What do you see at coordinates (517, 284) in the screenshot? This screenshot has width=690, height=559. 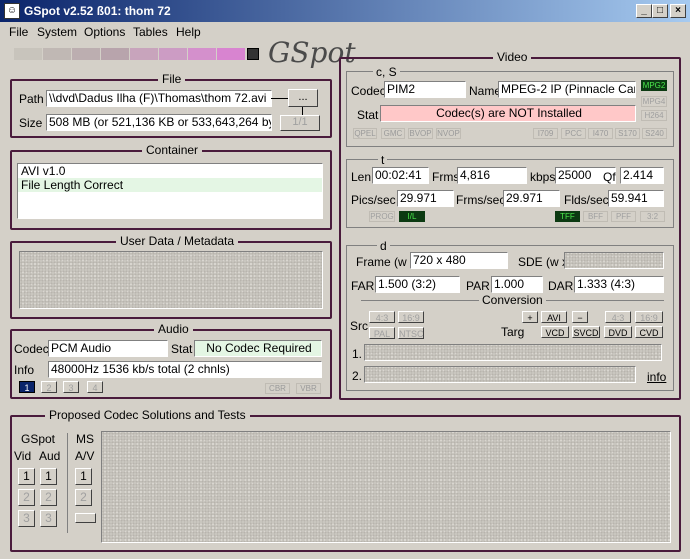 I see `par-field: 1.000` at bounding box center [517, 284].